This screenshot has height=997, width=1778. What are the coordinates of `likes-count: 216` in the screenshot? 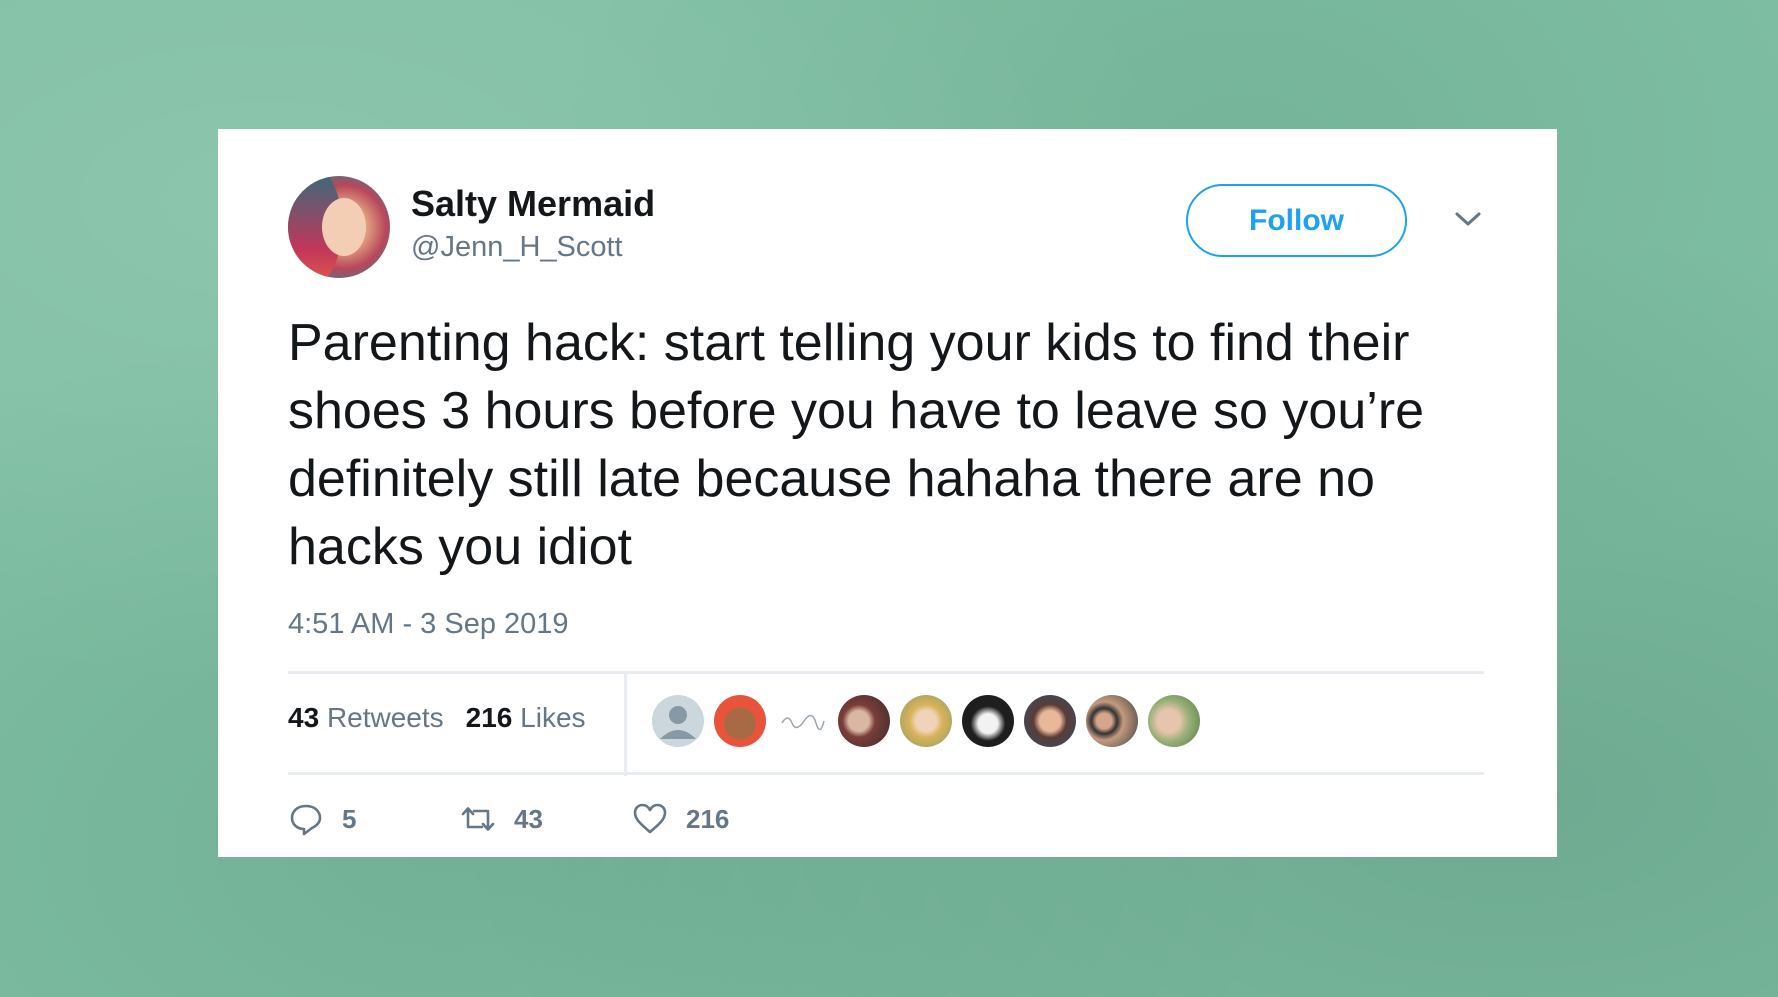 It's located at (489, 717).